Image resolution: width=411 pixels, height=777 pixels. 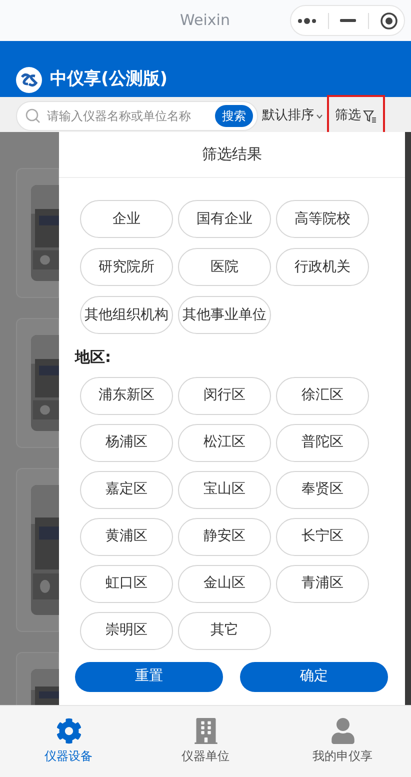 What do you see at coordinates (306, 21) in the screenshot?
I see `more-icon` at bounding box center [306, 21].